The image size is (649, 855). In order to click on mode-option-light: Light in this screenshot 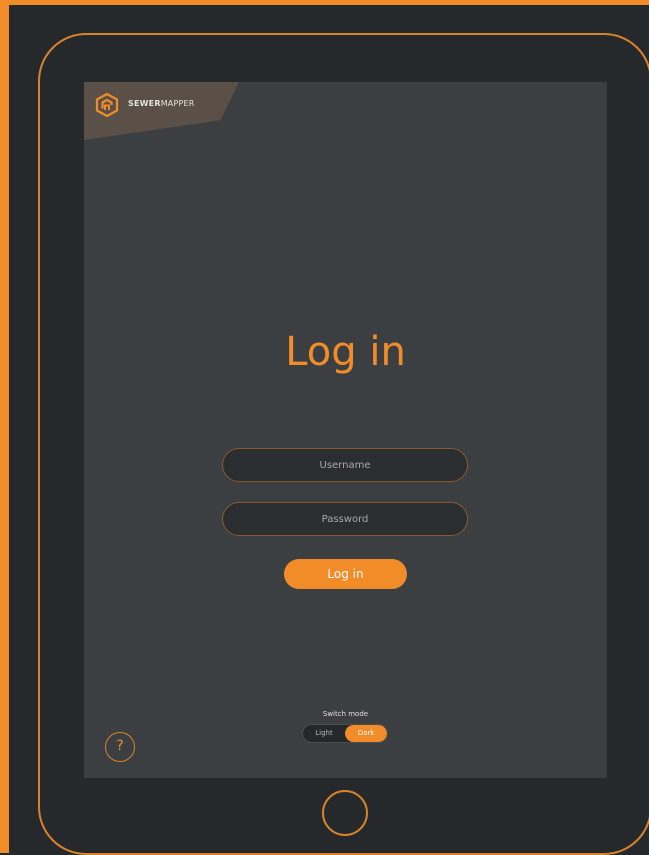, I will do `click(324, 733)`.